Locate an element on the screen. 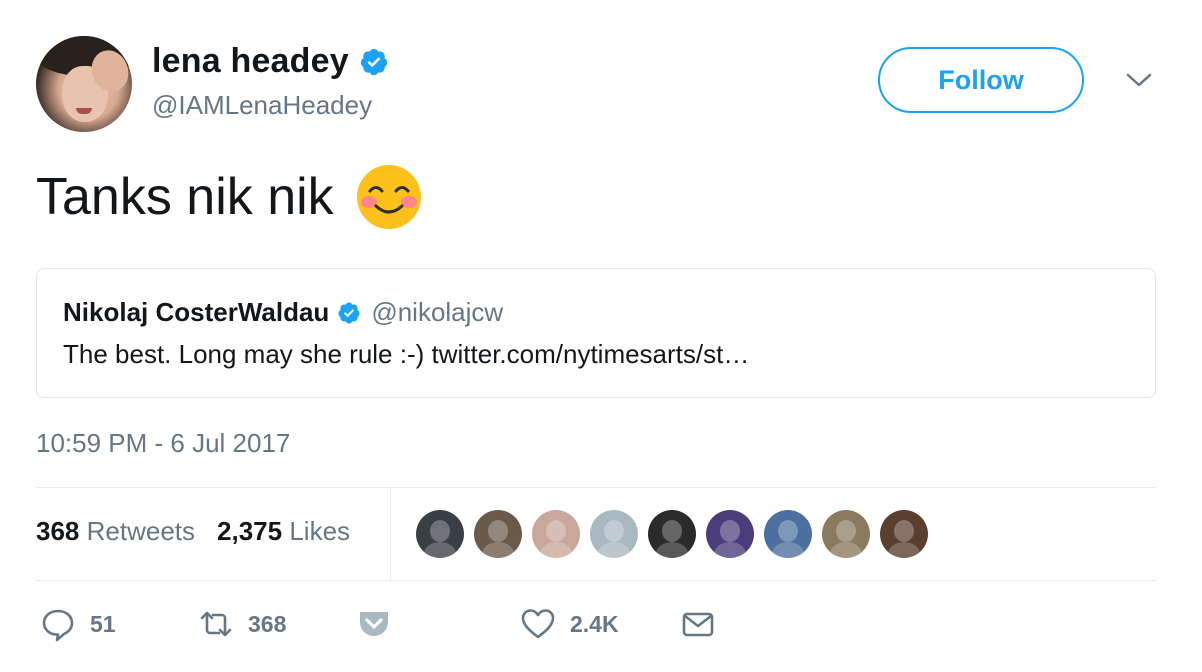 This screenshot has height=672, width=1202. liker-avatars is located at coordinates (672, 534).